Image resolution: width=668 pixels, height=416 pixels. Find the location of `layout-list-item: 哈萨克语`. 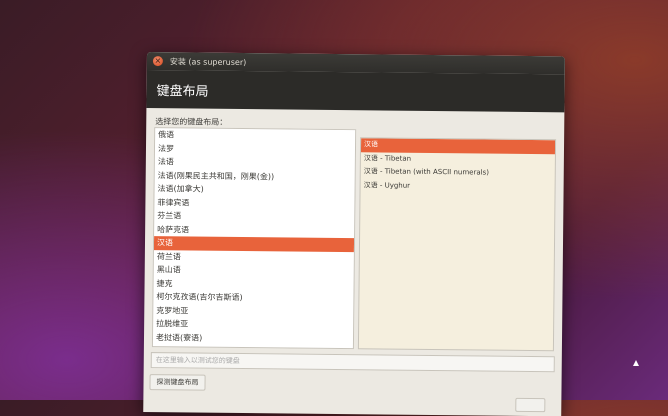

layout-list-item: 哈萨克语 is located at coordinates (254, 231).